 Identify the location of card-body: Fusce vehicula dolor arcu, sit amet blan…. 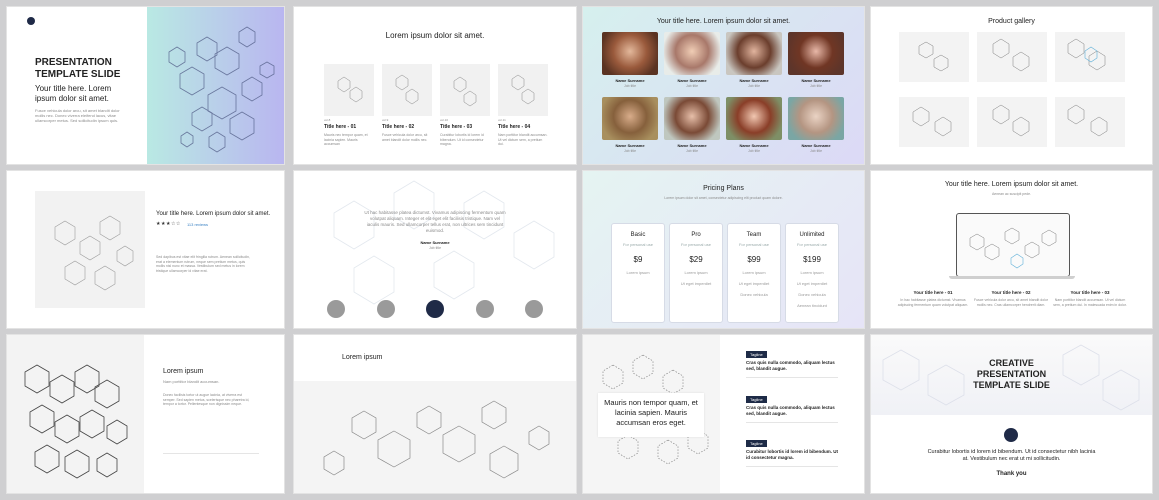
(405, 137).